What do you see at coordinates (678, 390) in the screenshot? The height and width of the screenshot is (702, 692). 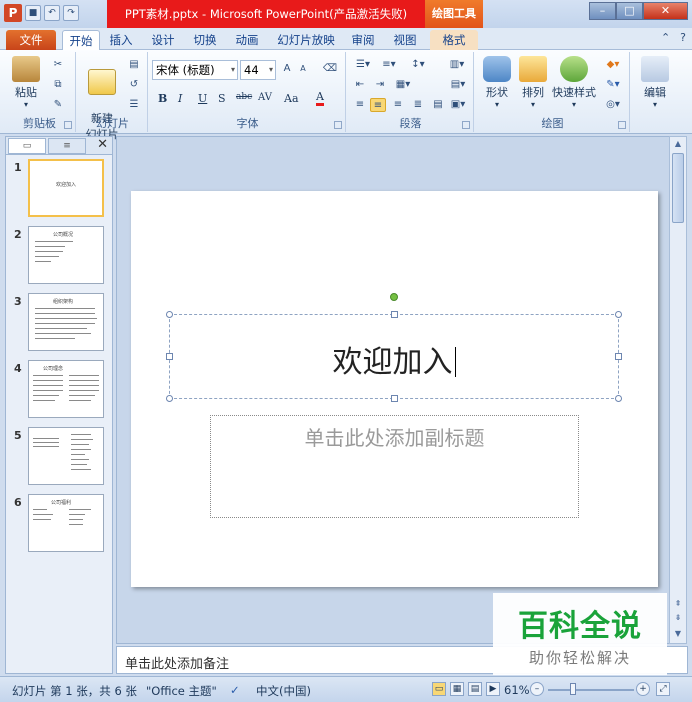 I see `vertical-scrollbar: ▲ ⇞ ⇟ ▼` at bounding box center [678, 390].